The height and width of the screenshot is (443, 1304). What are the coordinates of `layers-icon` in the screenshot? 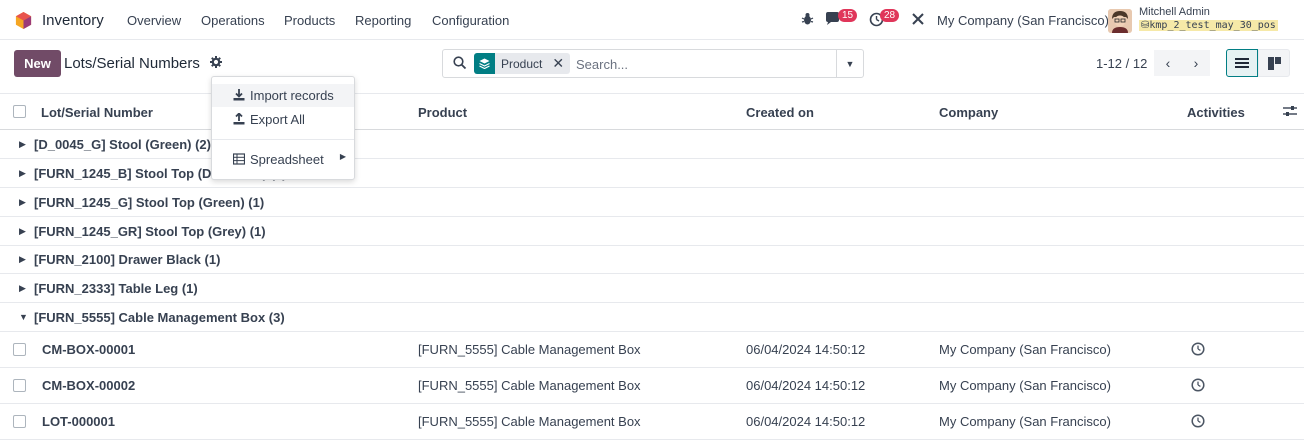 It's located at (484, 63).